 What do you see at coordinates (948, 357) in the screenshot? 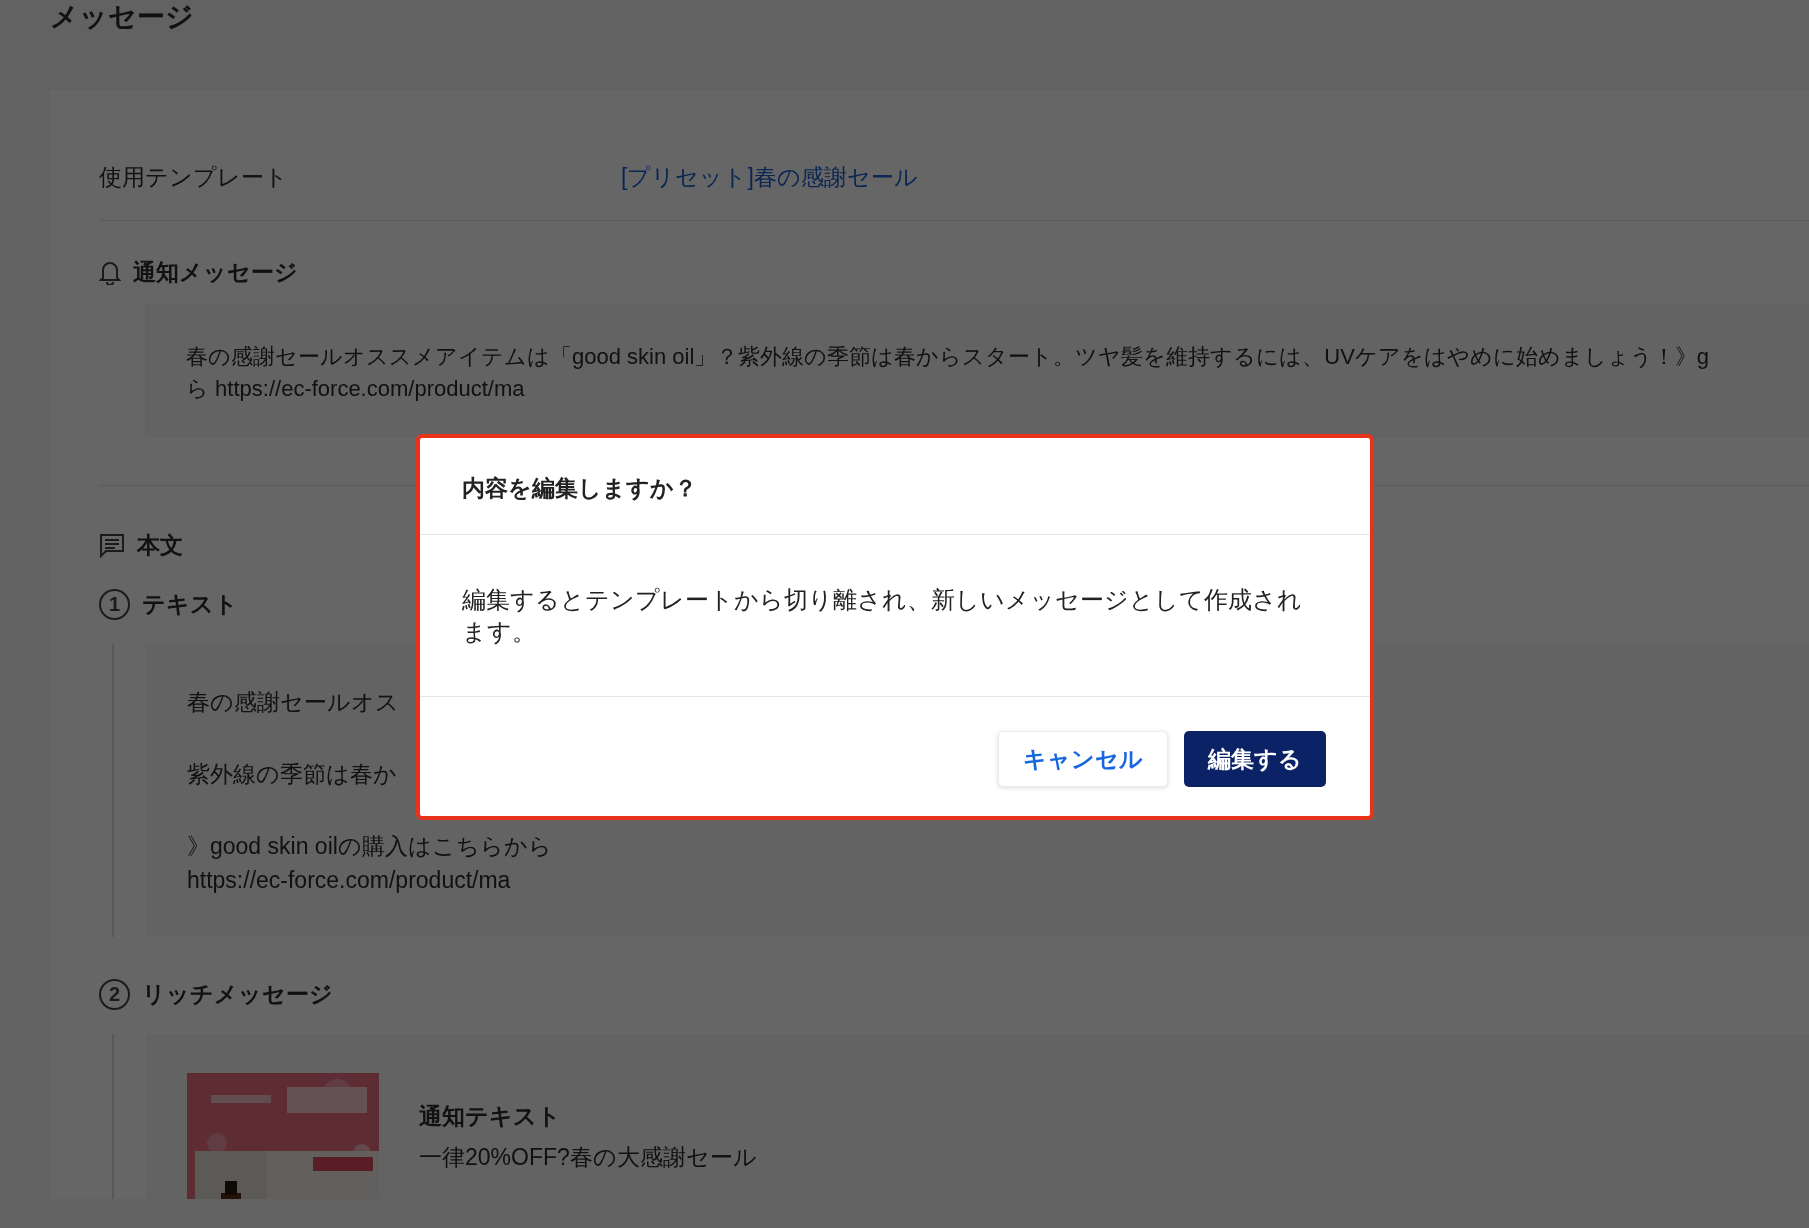
I see `notification-text: 春の感謝セールオススメアイテムは「good skin oil」？紫外線の季節は春からスタート。ツヤ髪を維持するには、UVケアをはやめに始めましょう！》g` at bounding box center [948, 357].